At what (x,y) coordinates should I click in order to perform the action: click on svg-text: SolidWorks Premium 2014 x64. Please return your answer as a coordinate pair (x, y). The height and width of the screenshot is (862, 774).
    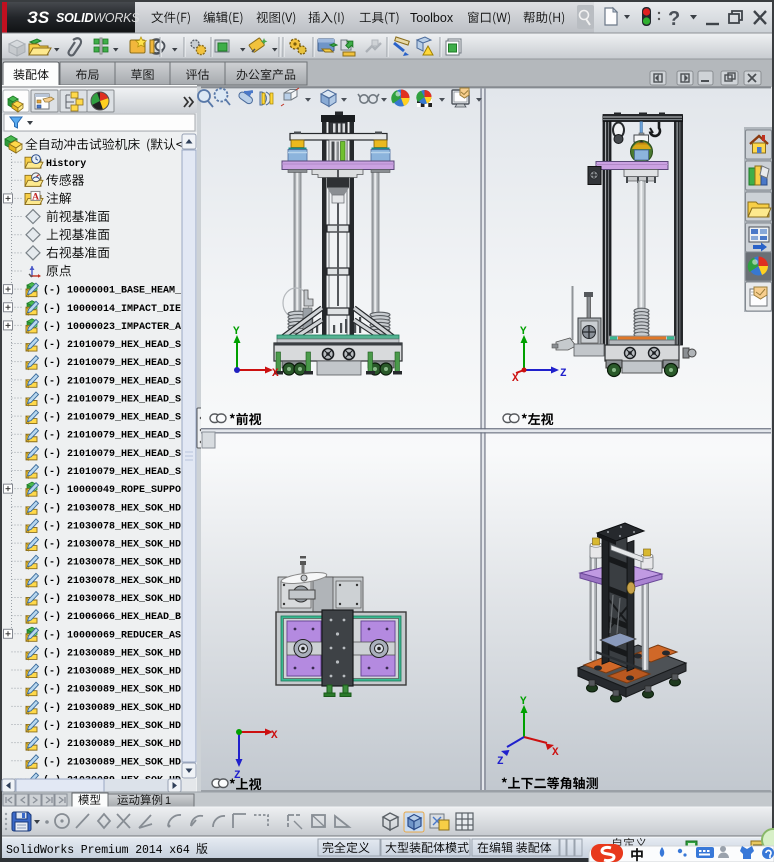
    Looking at the image, I should click on (98, 850).